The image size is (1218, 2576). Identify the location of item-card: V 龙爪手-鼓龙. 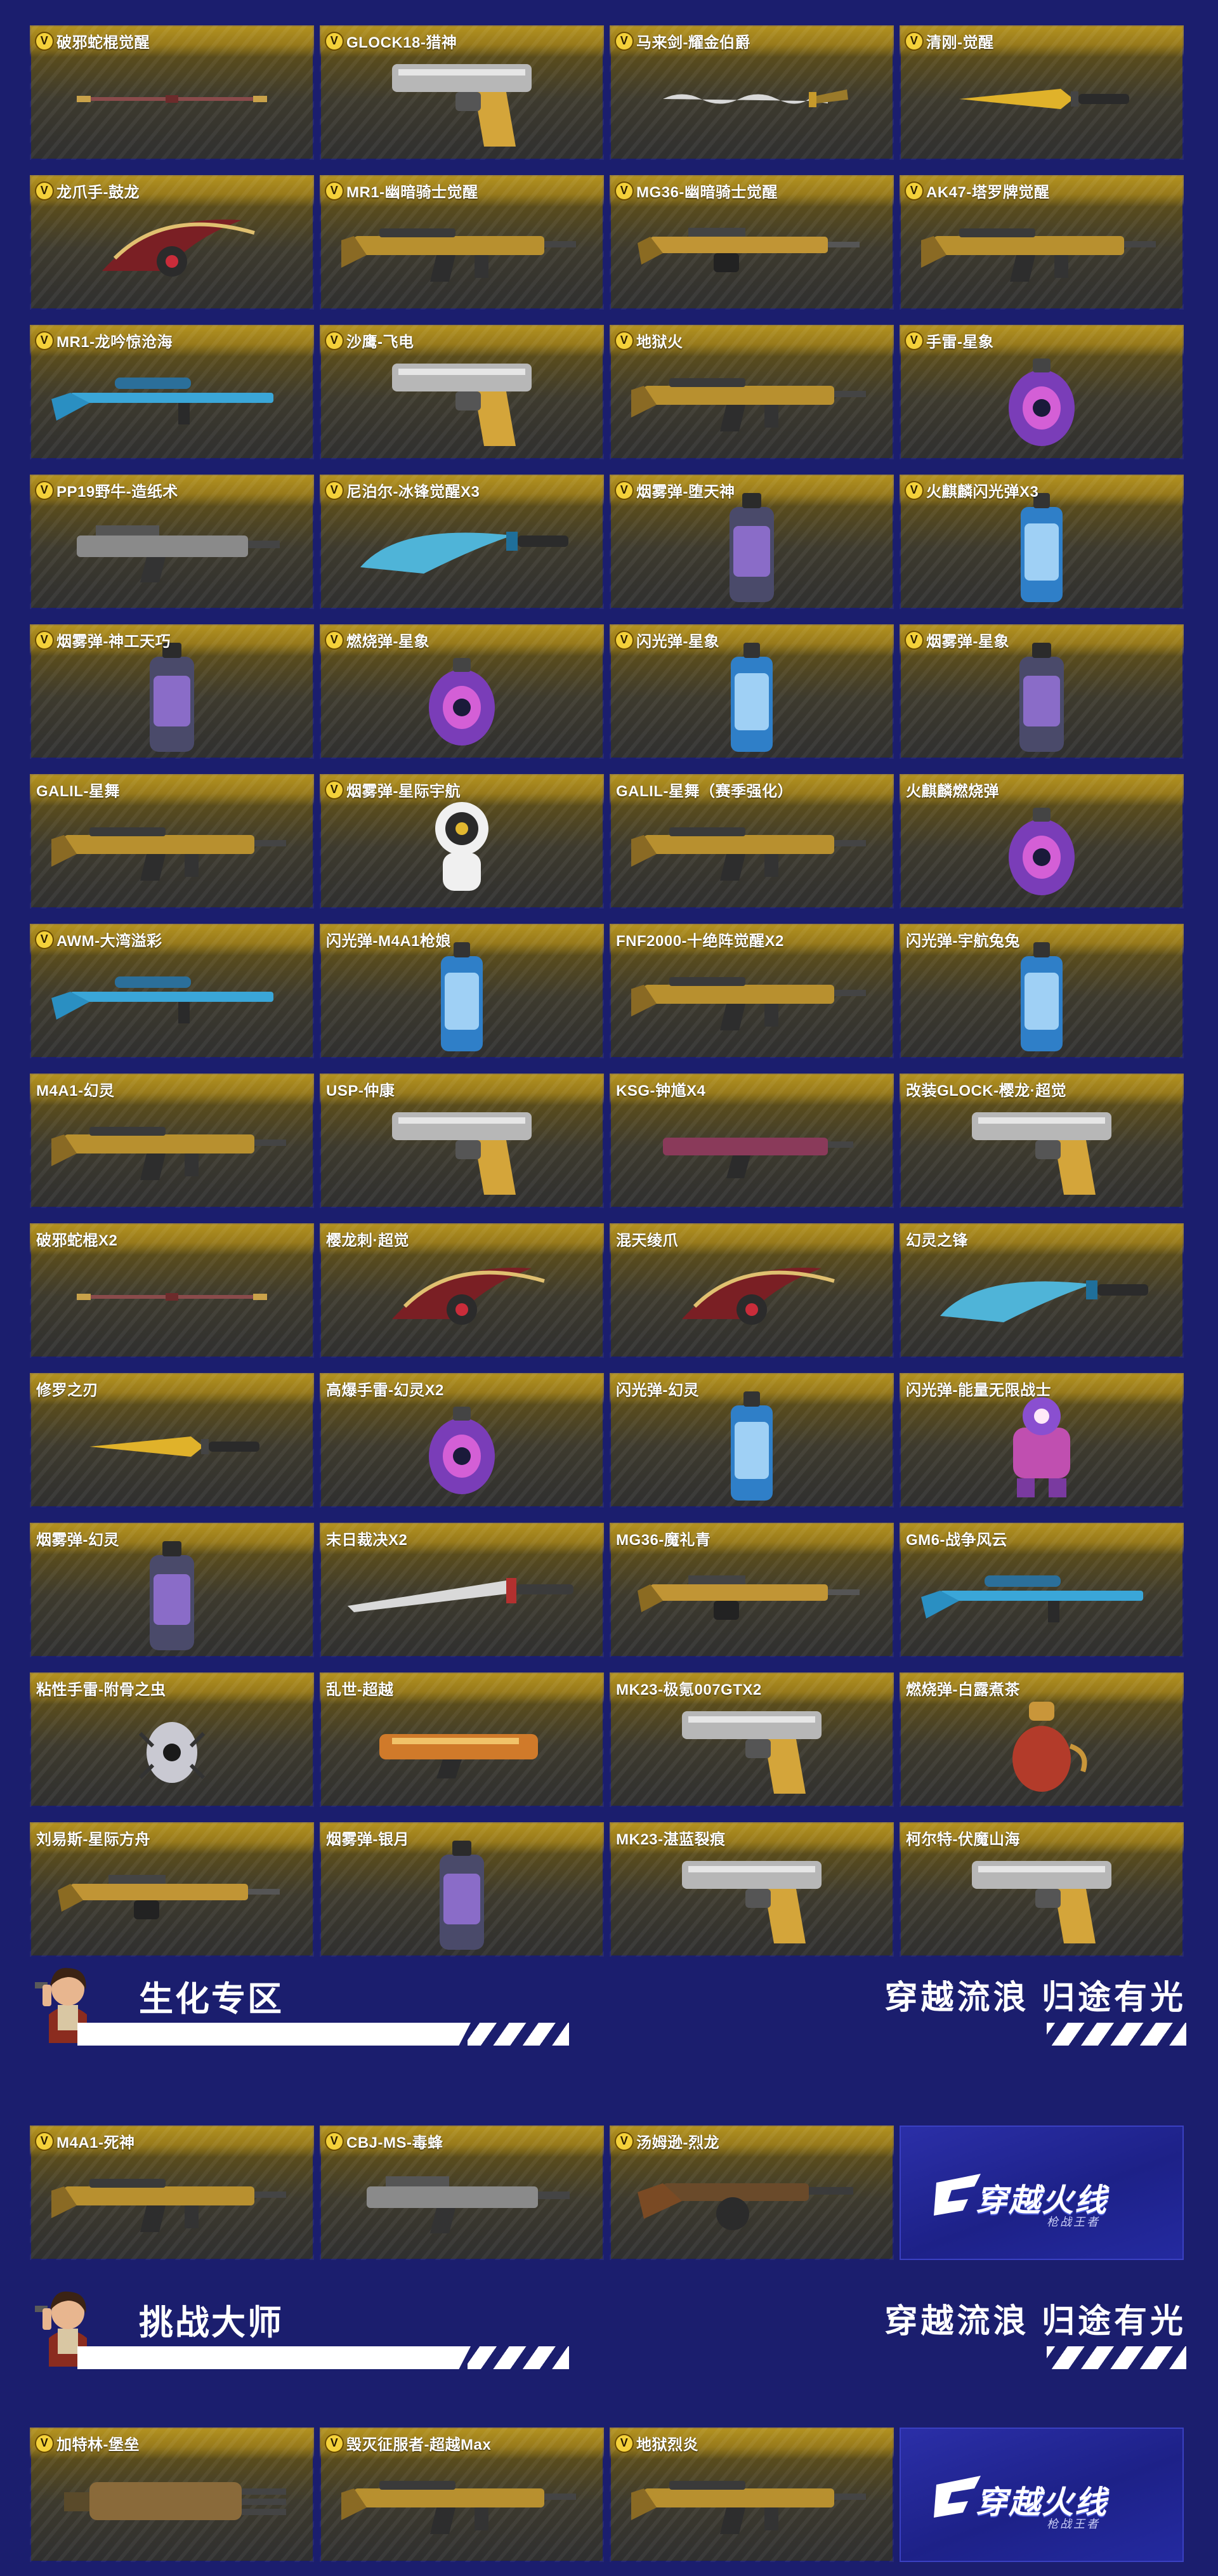
(172, 242).